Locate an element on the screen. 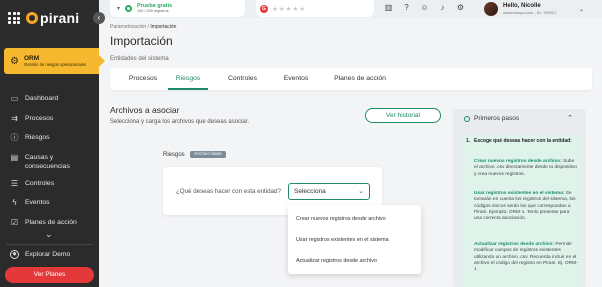 The width and height of the screenshot is (602, 287). explore-demo-link: ◆ Explorar Demo is located at coordinates (40, 254).